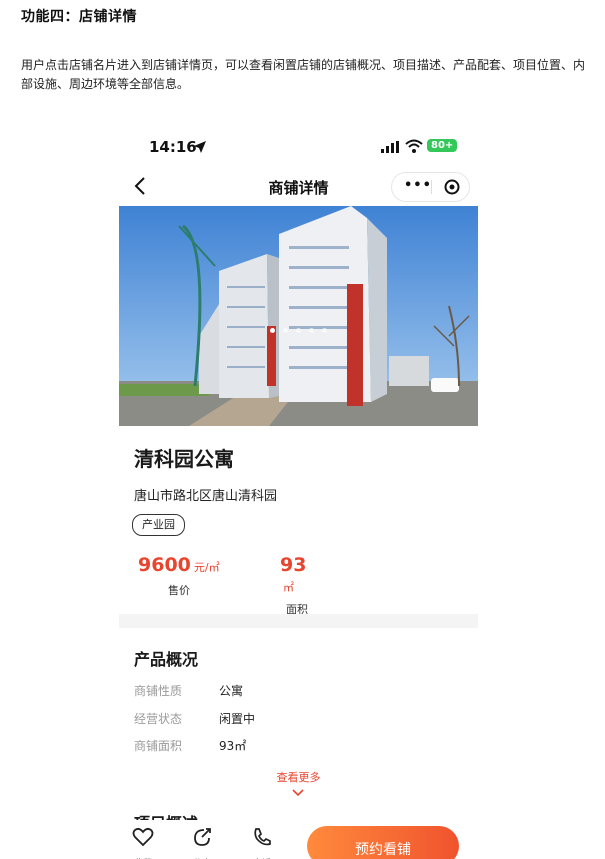 The image size is (605, 859). I want to click on bottom-action-bar: 收藏 分享 电话 预约看铺, so click(298, 839).